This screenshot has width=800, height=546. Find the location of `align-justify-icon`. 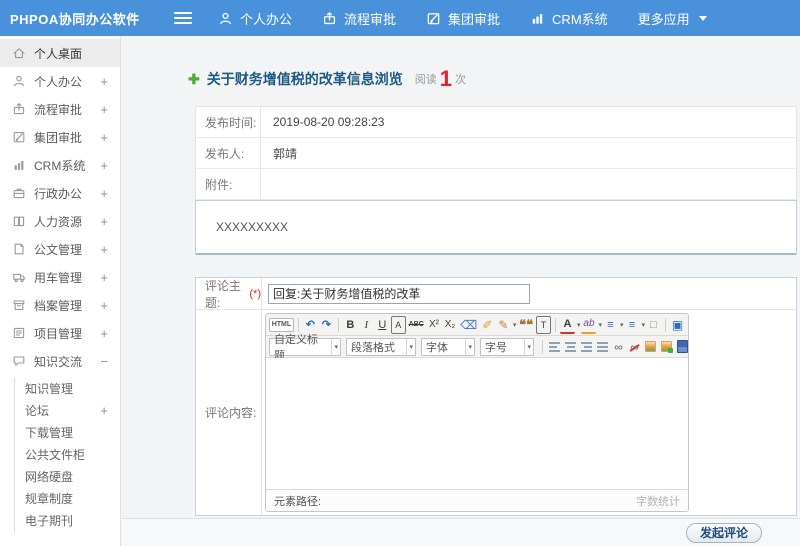

align-justify-icon is located at coordinates (602, 347).